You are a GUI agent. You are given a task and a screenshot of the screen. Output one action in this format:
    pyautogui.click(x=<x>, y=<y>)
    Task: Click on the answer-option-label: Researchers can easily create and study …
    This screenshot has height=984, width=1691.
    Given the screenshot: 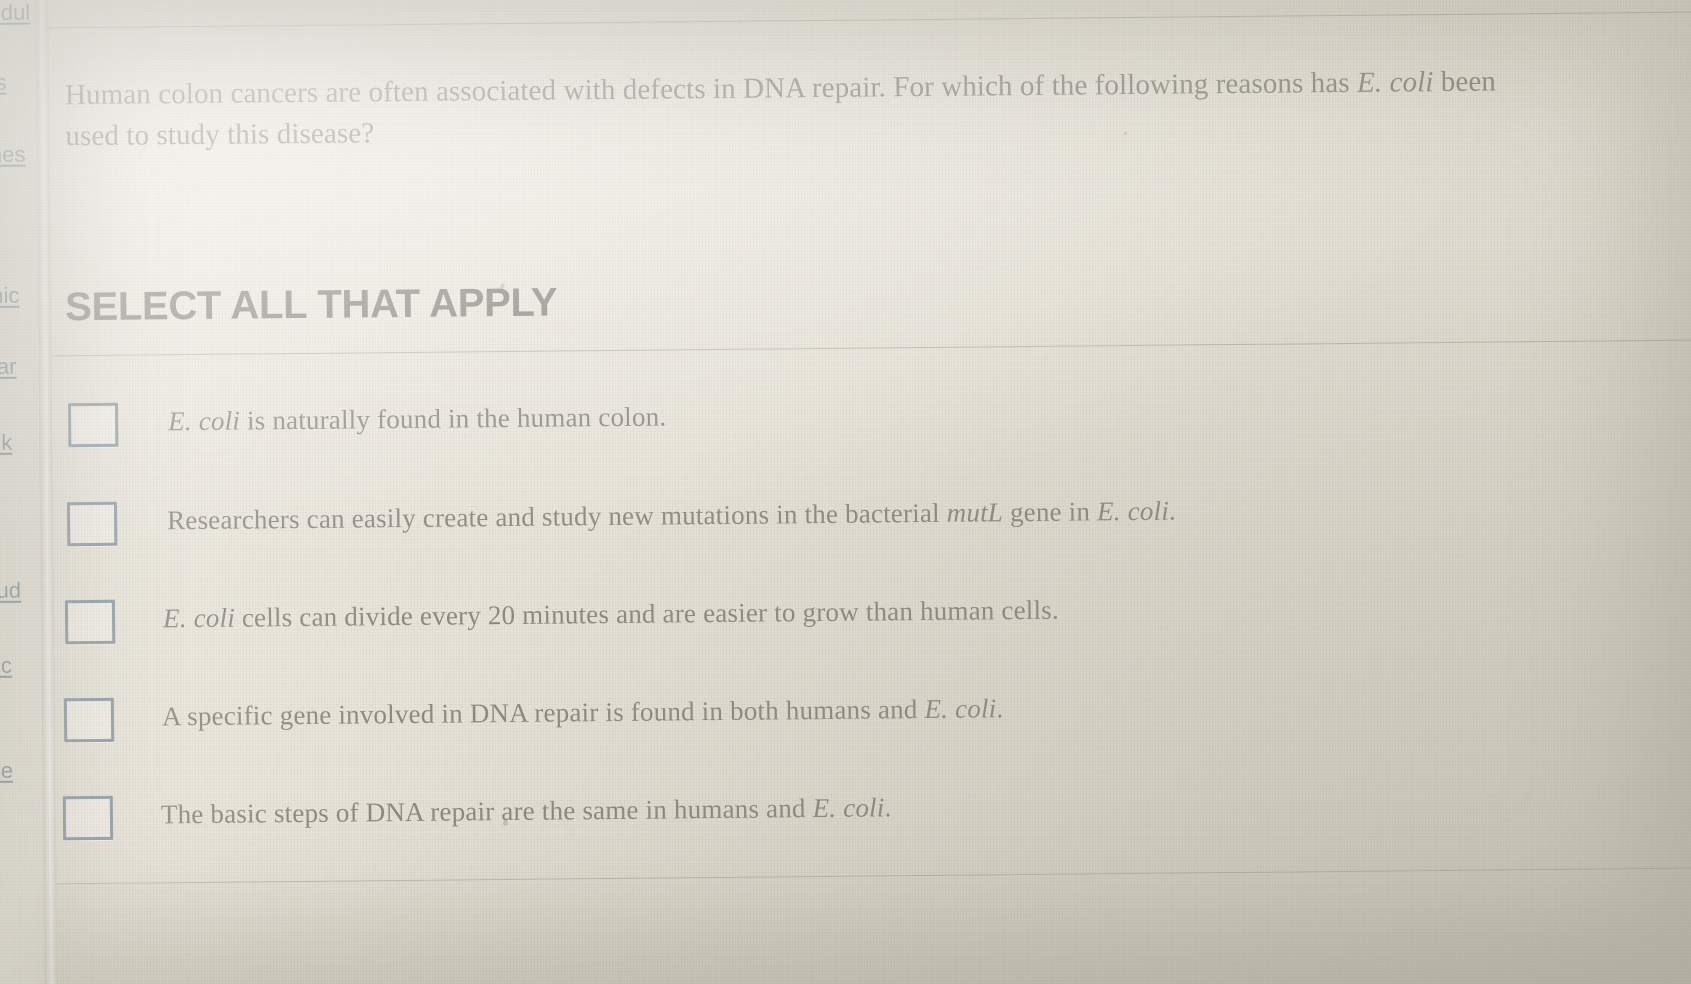 What is the action you would take?
    pyautogui.click(x=671, y=516)
    